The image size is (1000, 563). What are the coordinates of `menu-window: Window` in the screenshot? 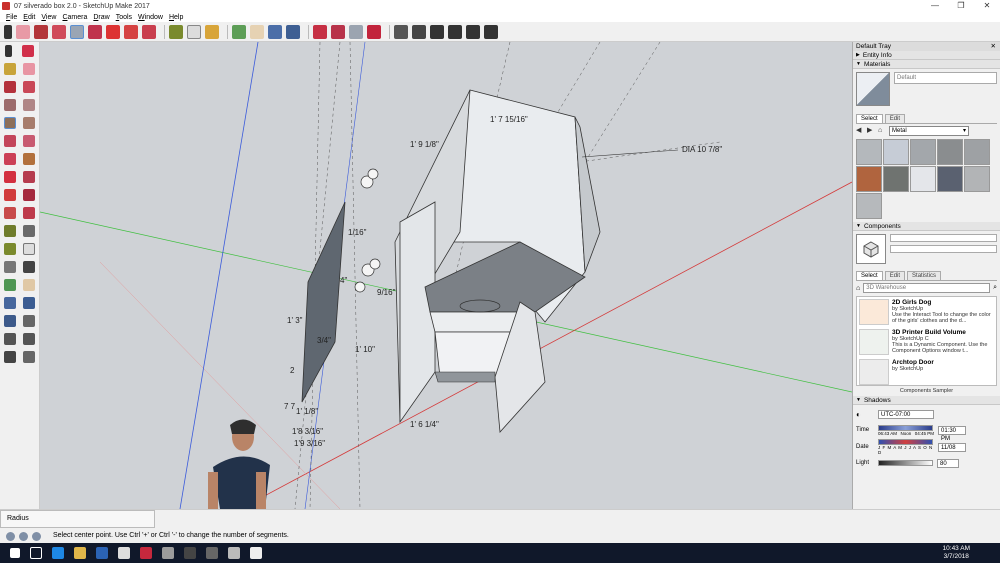 It's located at (150, 17).